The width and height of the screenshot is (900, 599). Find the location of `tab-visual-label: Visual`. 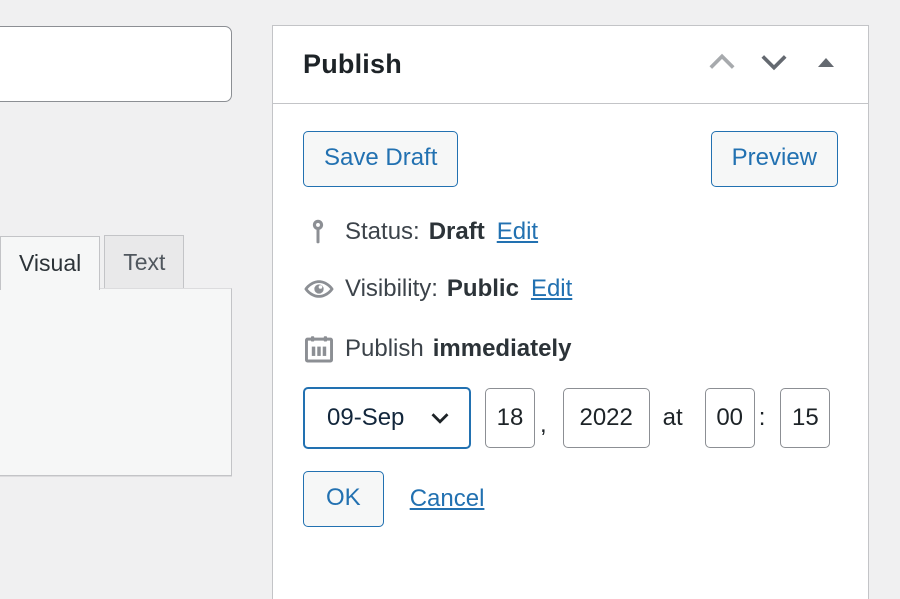

tab-visual-label: Visual is located at coordinates (50, 262).